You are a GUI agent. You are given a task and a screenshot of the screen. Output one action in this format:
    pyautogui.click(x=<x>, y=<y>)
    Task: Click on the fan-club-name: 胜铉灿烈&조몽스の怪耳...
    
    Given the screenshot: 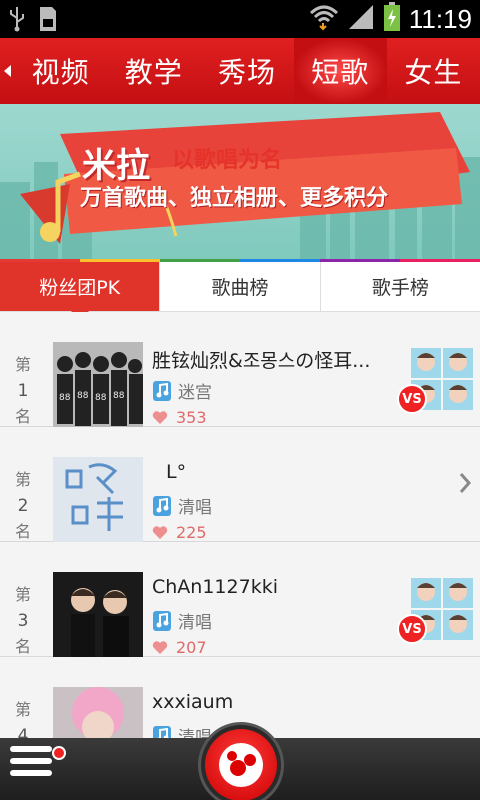 What is the action you would take?
    pyautogui.click(x=261, y=361)
    